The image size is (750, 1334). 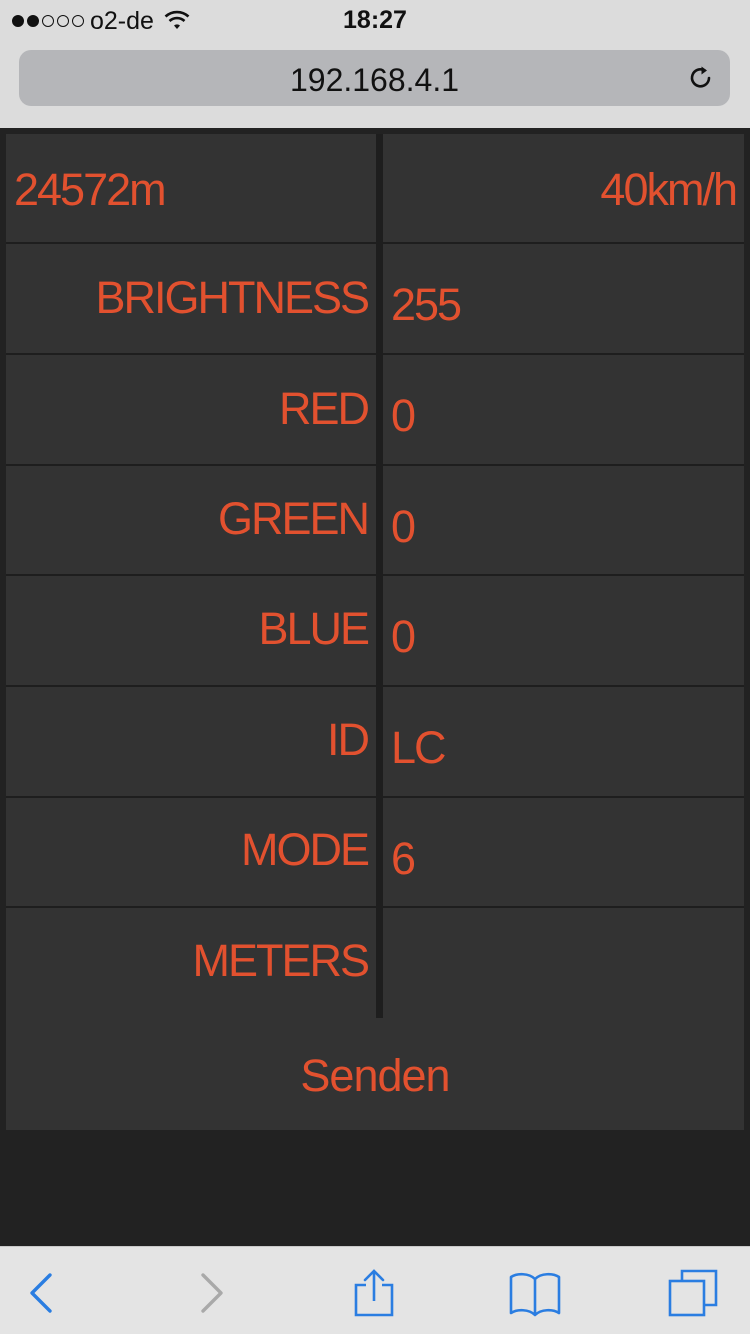 I want to click on url-field: 192.168.4.1, so click(x=374, y=78).